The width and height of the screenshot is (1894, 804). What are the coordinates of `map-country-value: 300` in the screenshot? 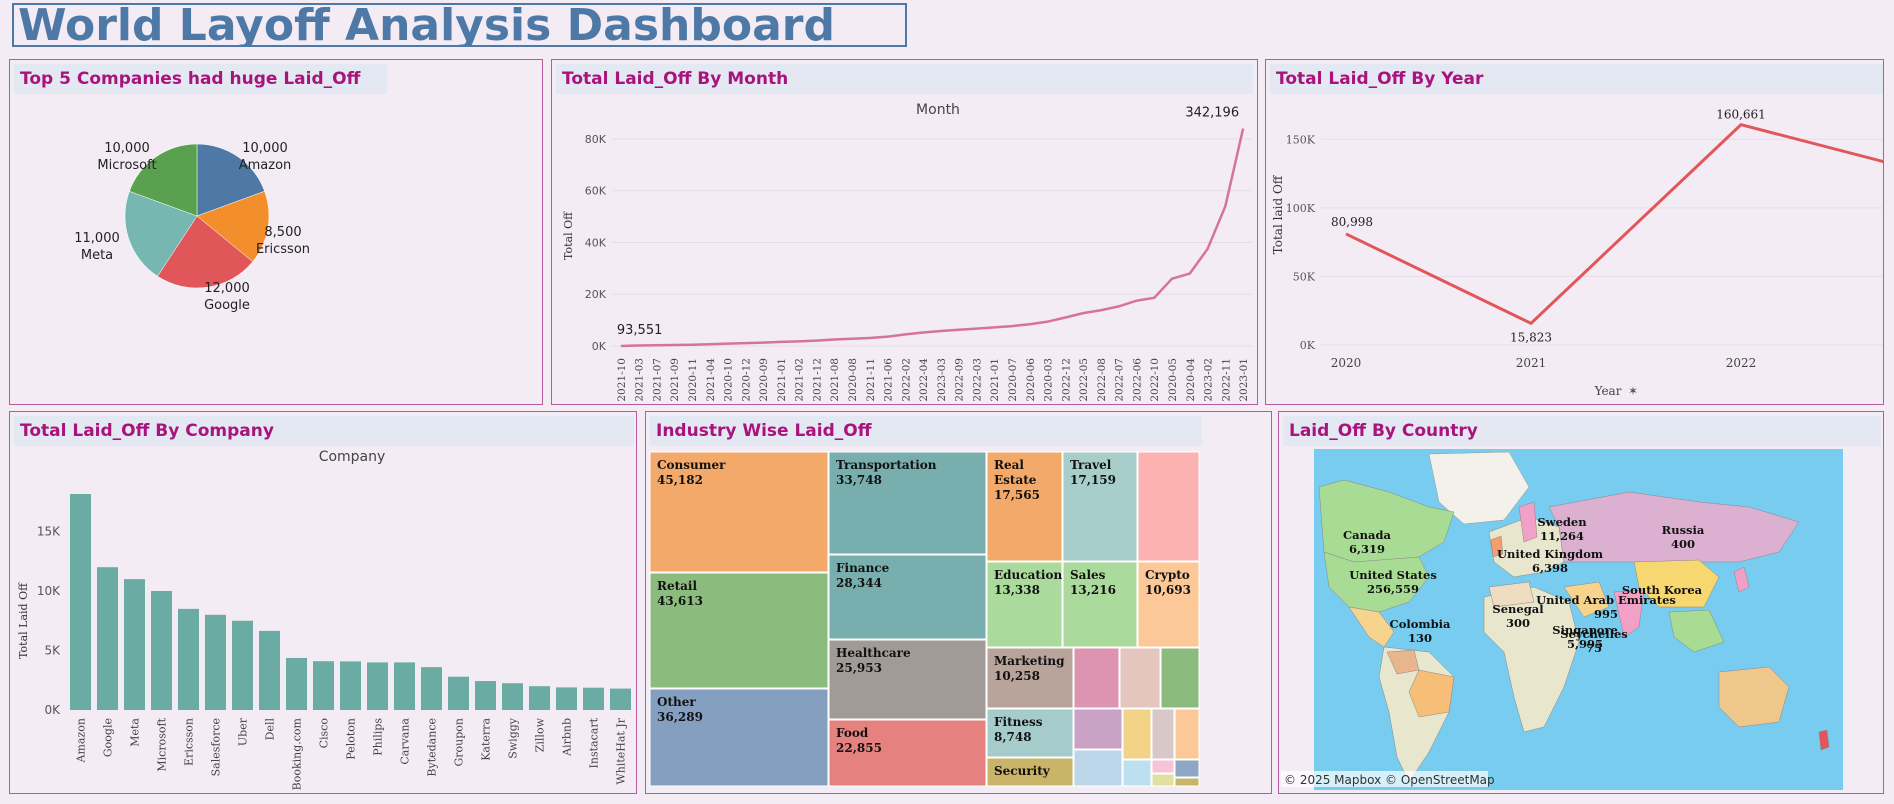 It's located at (1518, 623).